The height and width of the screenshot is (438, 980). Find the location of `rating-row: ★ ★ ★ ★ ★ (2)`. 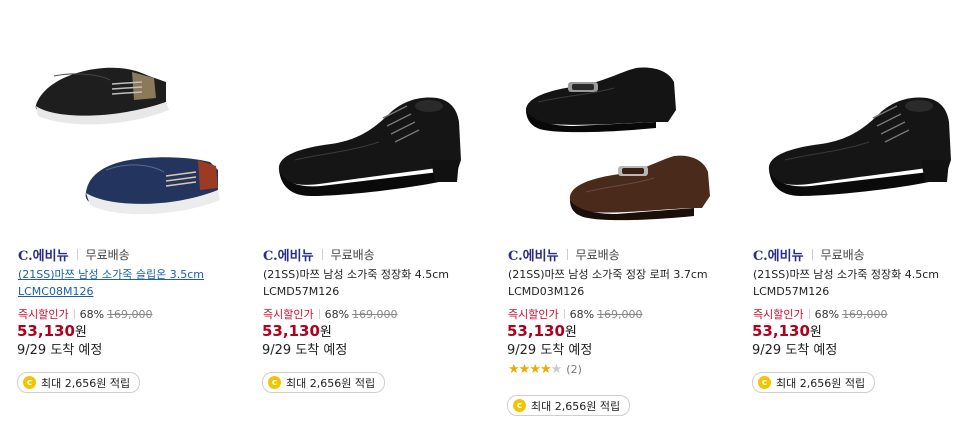

rating-row: ★ ★ ★ ★ ★ (2) is located at coordinates (545, 369).